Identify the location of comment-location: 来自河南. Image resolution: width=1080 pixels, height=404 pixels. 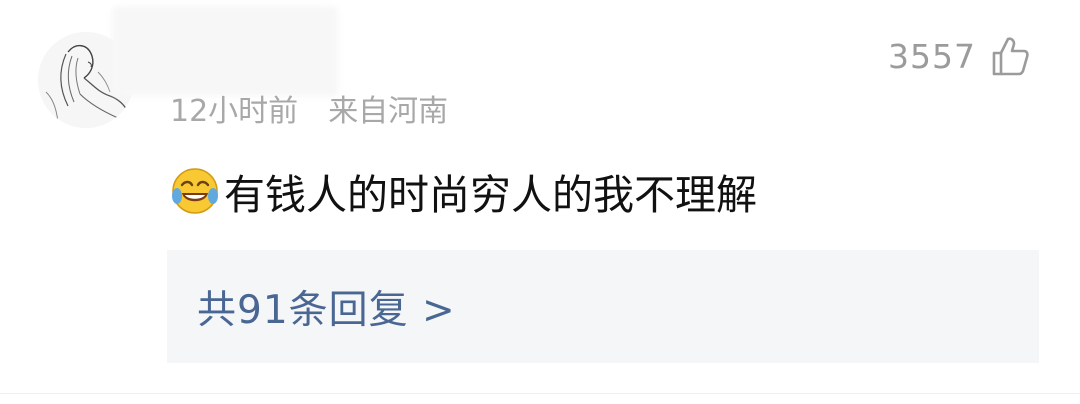
(388, 111).